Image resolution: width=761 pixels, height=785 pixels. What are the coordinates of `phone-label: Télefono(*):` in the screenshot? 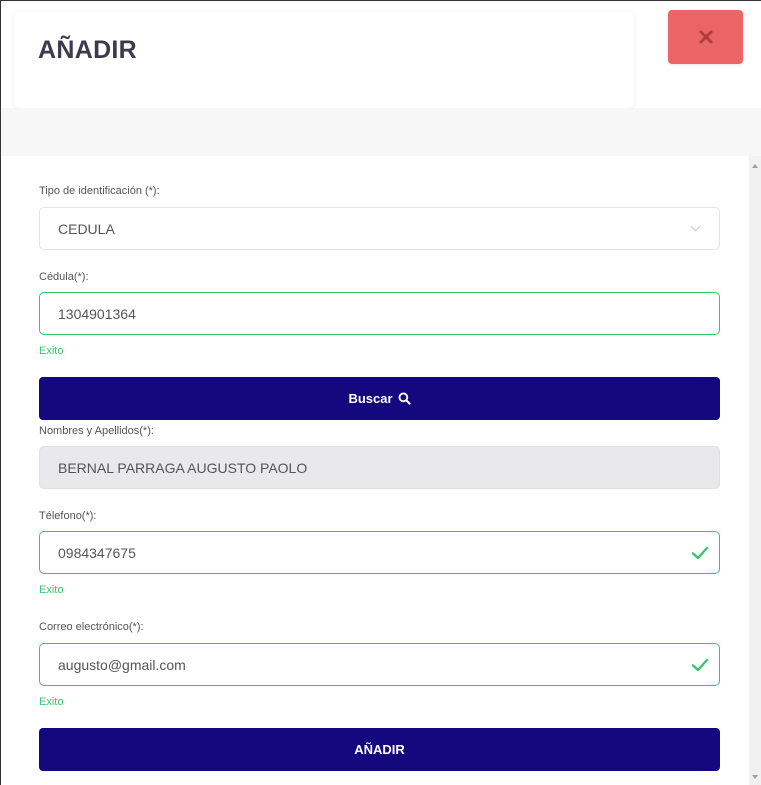 It's located at (68, 516).